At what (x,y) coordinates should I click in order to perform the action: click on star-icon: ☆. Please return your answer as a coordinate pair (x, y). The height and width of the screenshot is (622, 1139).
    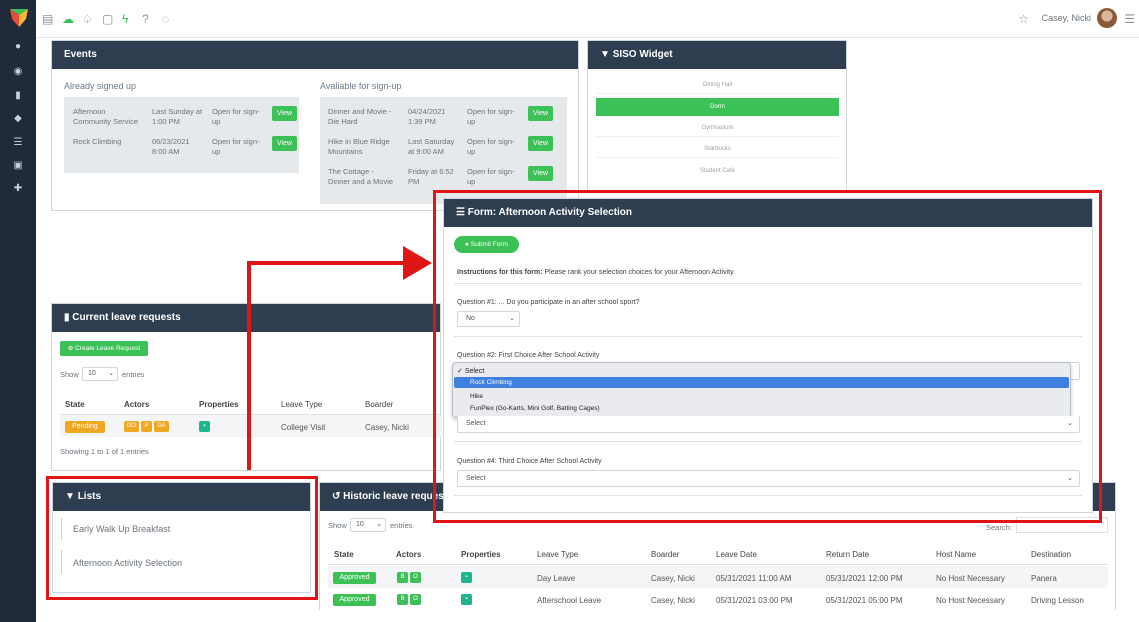
    Looking at the image, I should click on (1023, 19).